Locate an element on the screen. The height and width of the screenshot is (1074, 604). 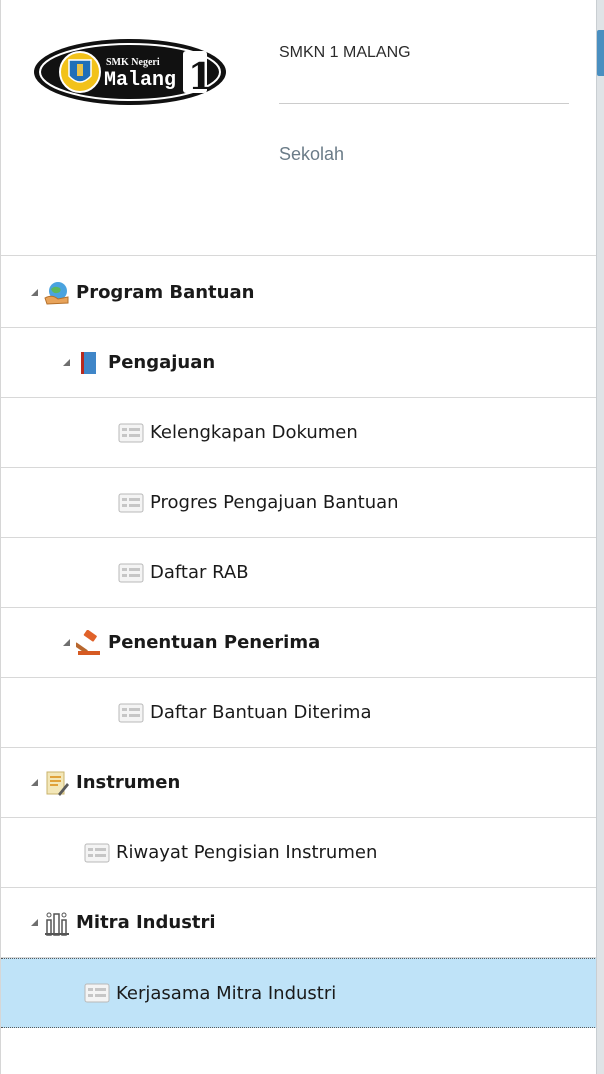
splitter-tab is located at coordinates (600, 53).